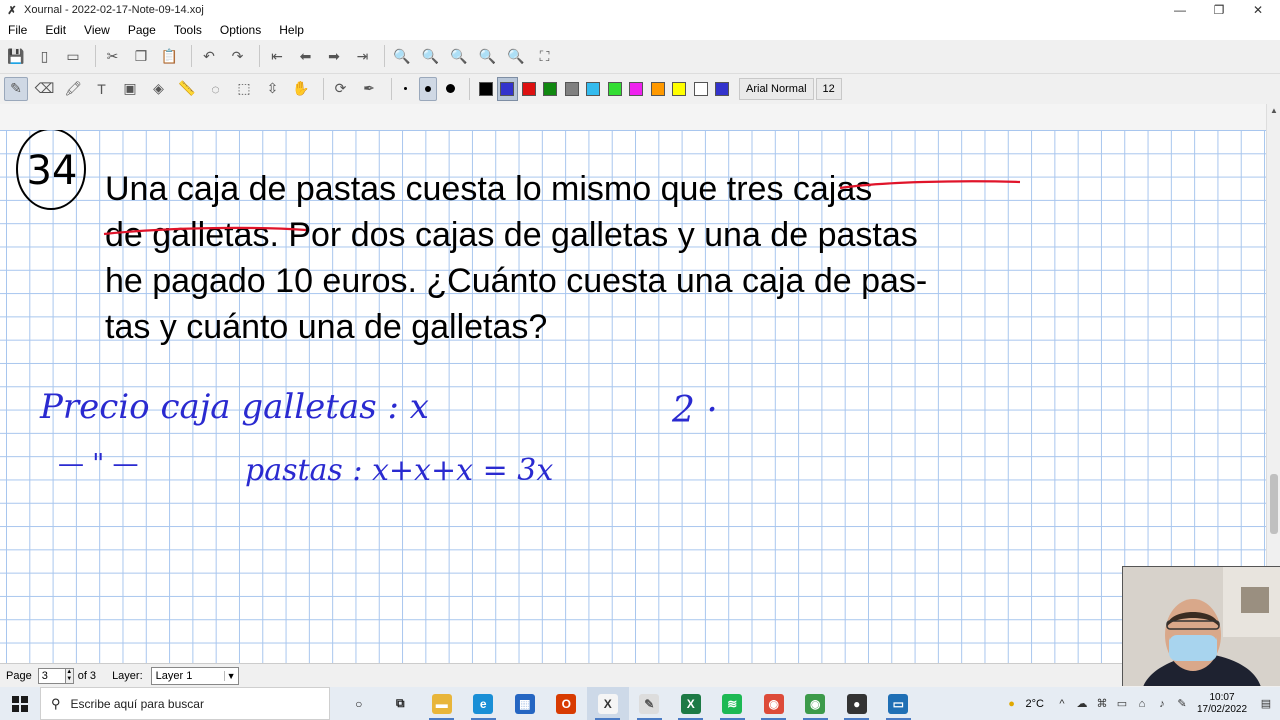 Image resolution: width=1280 pixels, height=720 pixels. I want to click on color-white, so click(701, 89).